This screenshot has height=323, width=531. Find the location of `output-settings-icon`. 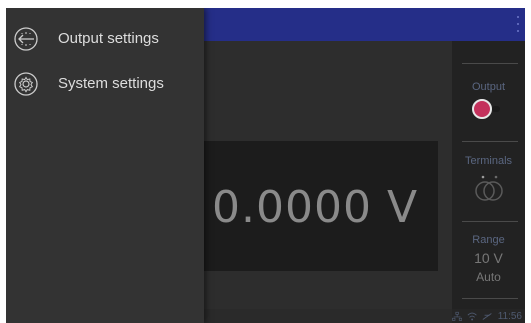

output-settings-icon is located at coordinates (26, 39).